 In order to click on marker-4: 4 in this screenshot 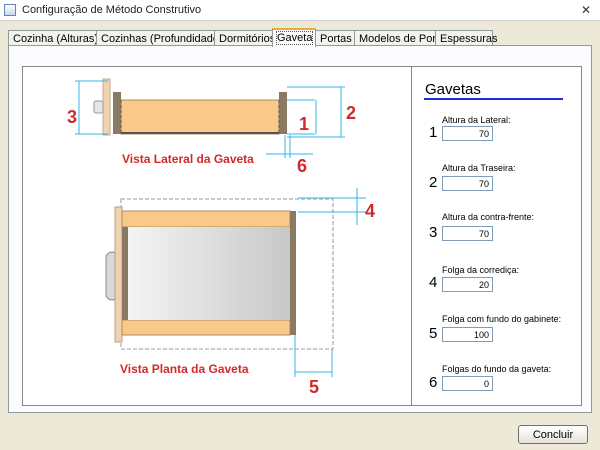, I will do `click(370, 211)`.